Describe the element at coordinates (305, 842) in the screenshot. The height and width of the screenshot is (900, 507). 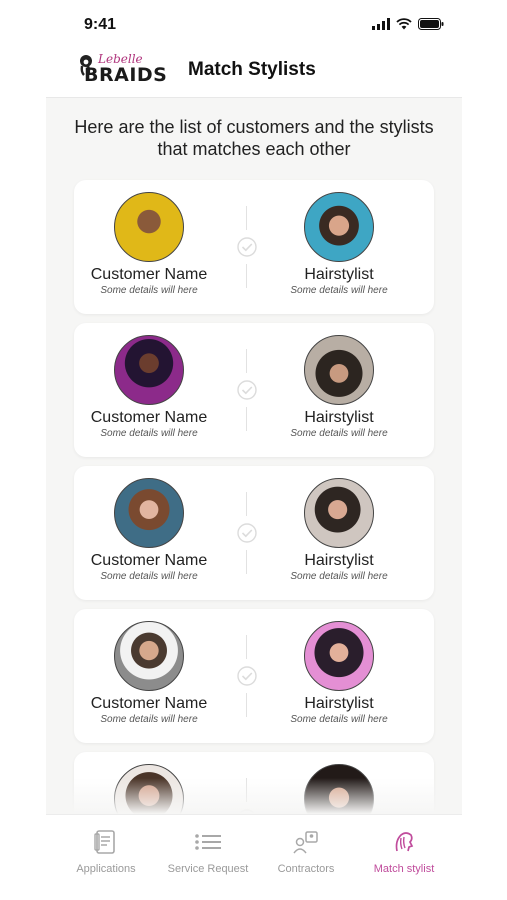
I see `contractors-icon` at that location.